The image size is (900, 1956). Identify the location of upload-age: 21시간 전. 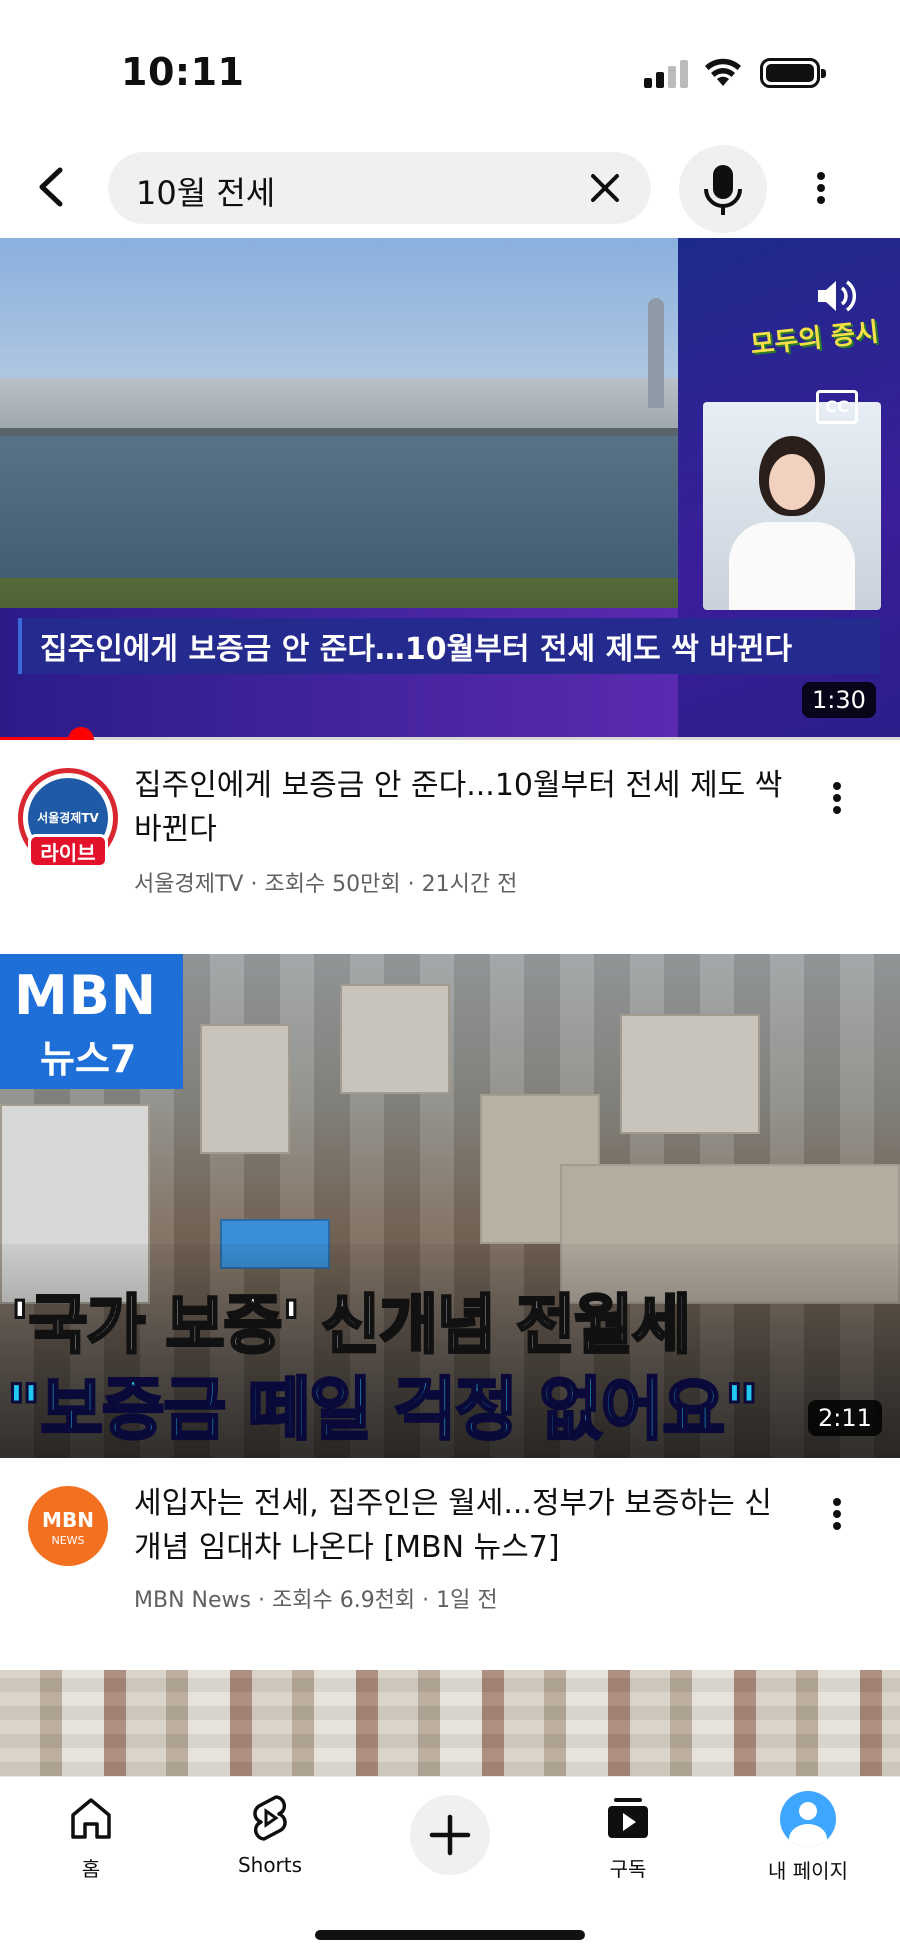
(469, 884).